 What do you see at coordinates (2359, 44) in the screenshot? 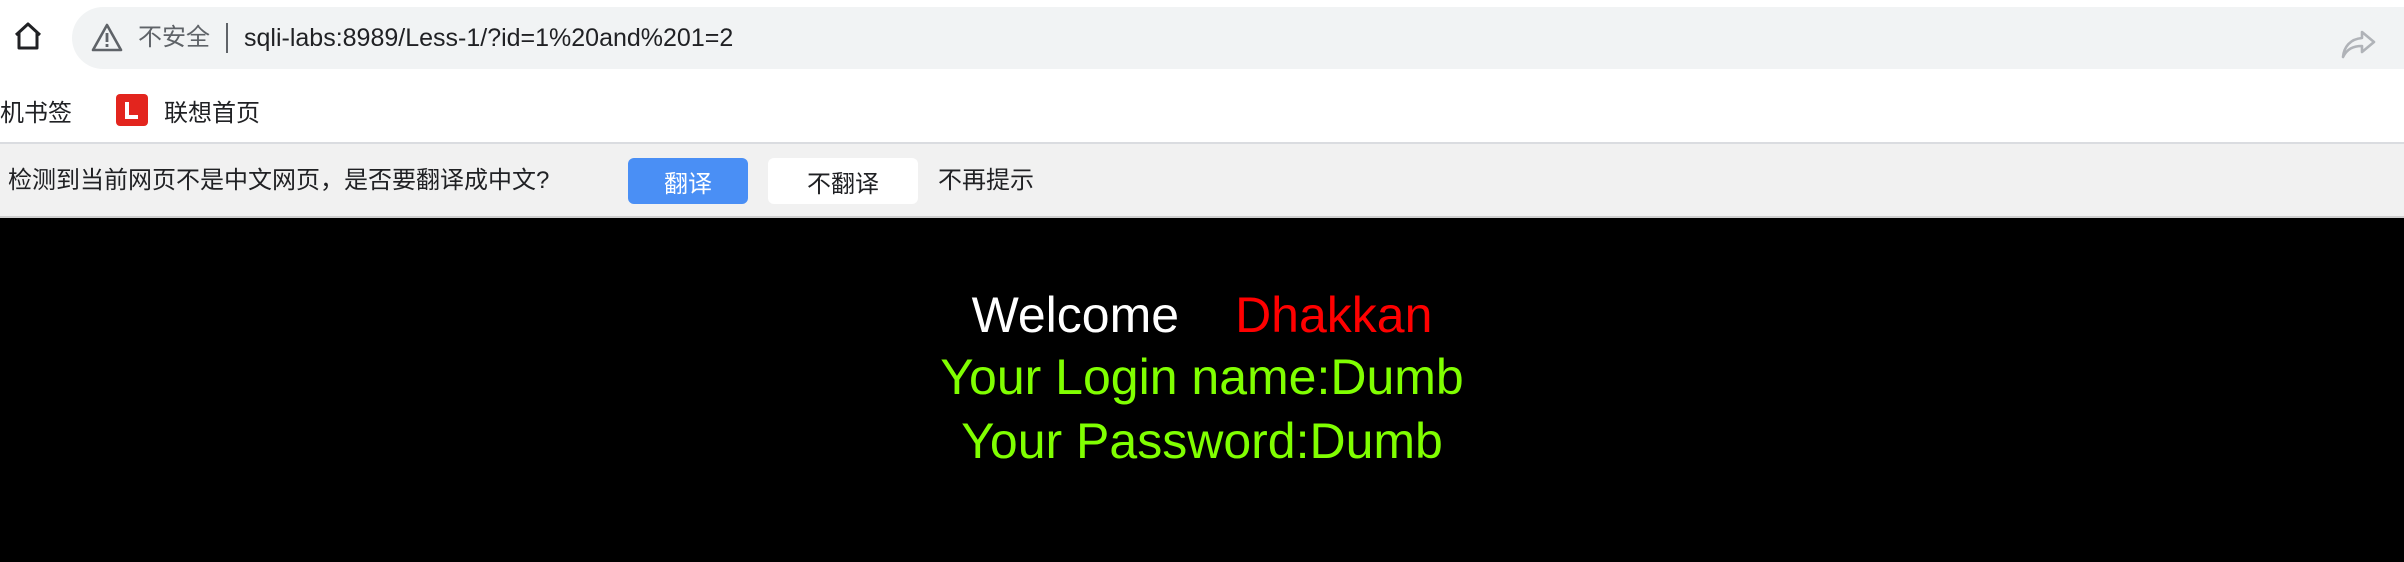
I see `share-icon` at bounding box center [2359, 44].